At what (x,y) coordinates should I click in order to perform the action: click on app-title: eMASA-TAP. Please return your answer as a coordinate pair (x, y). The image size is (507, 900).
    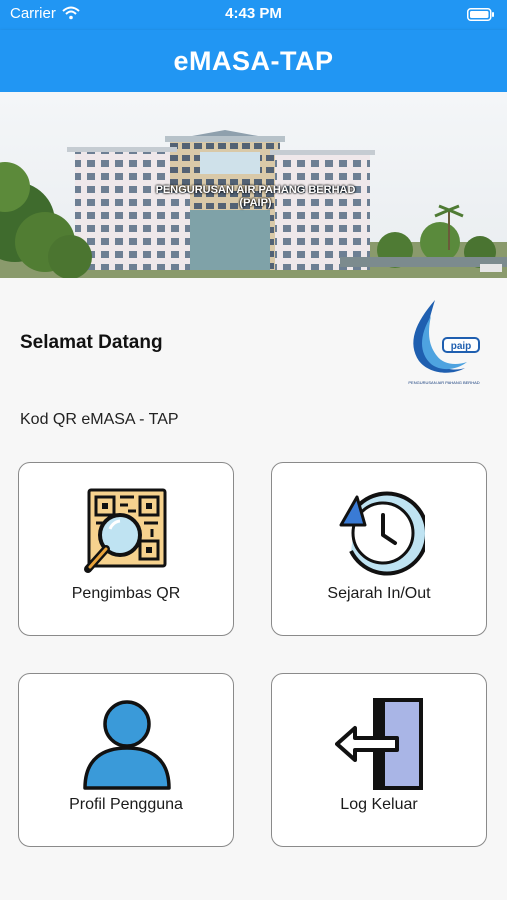
    Looking at the image, I should click on (253, 61).